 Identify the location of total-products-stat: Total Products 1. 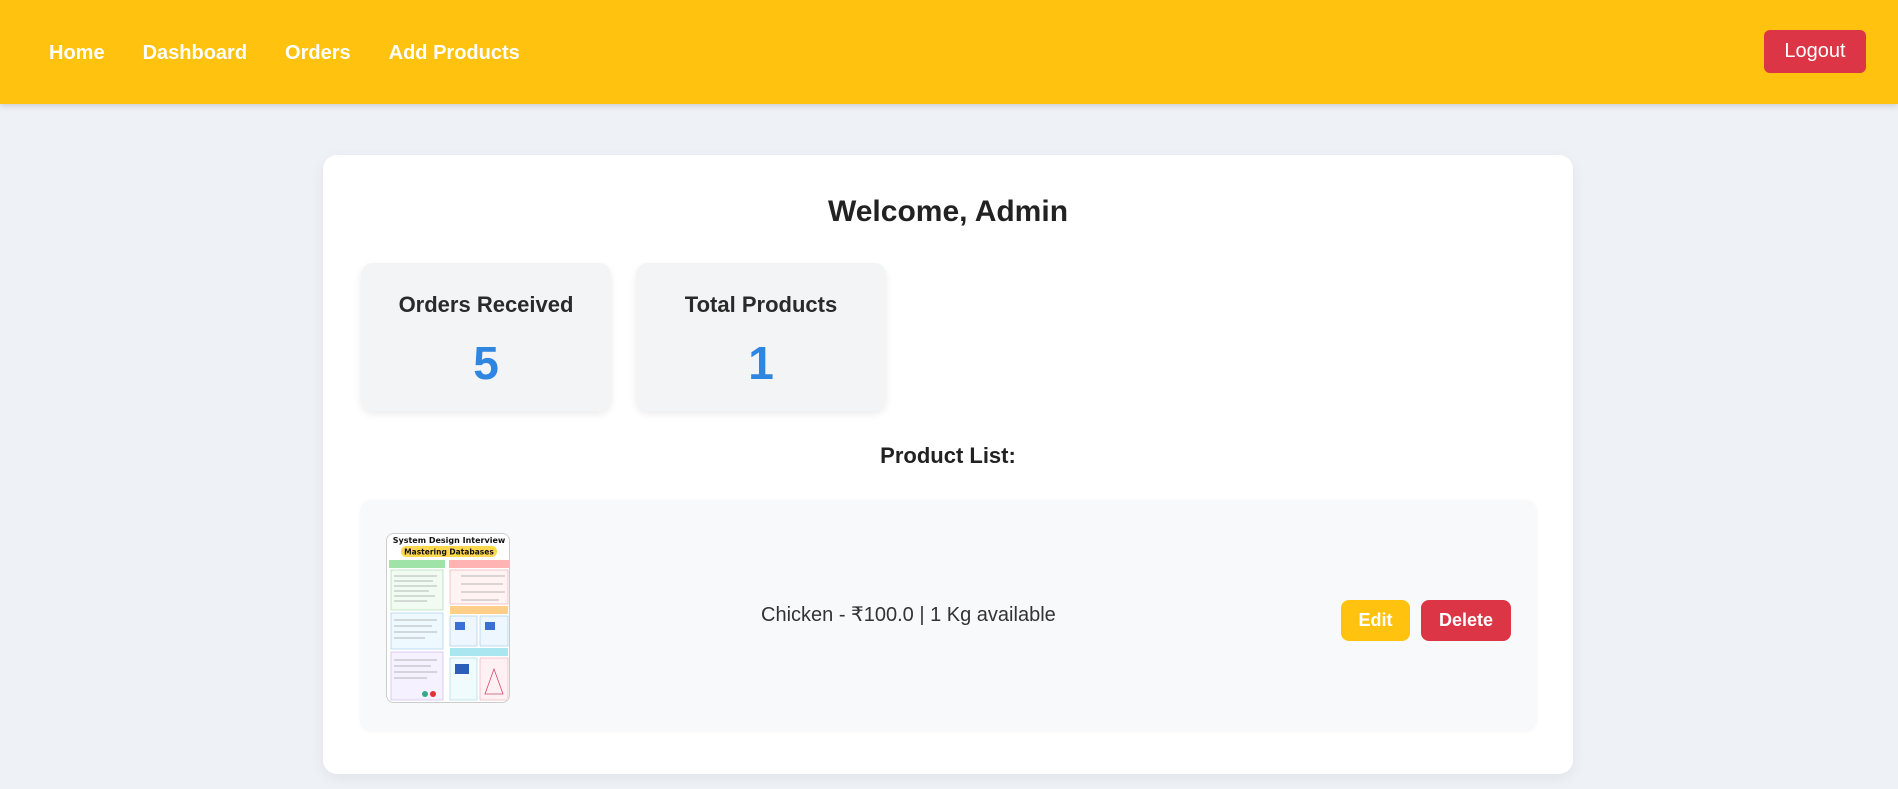
(761, 337).